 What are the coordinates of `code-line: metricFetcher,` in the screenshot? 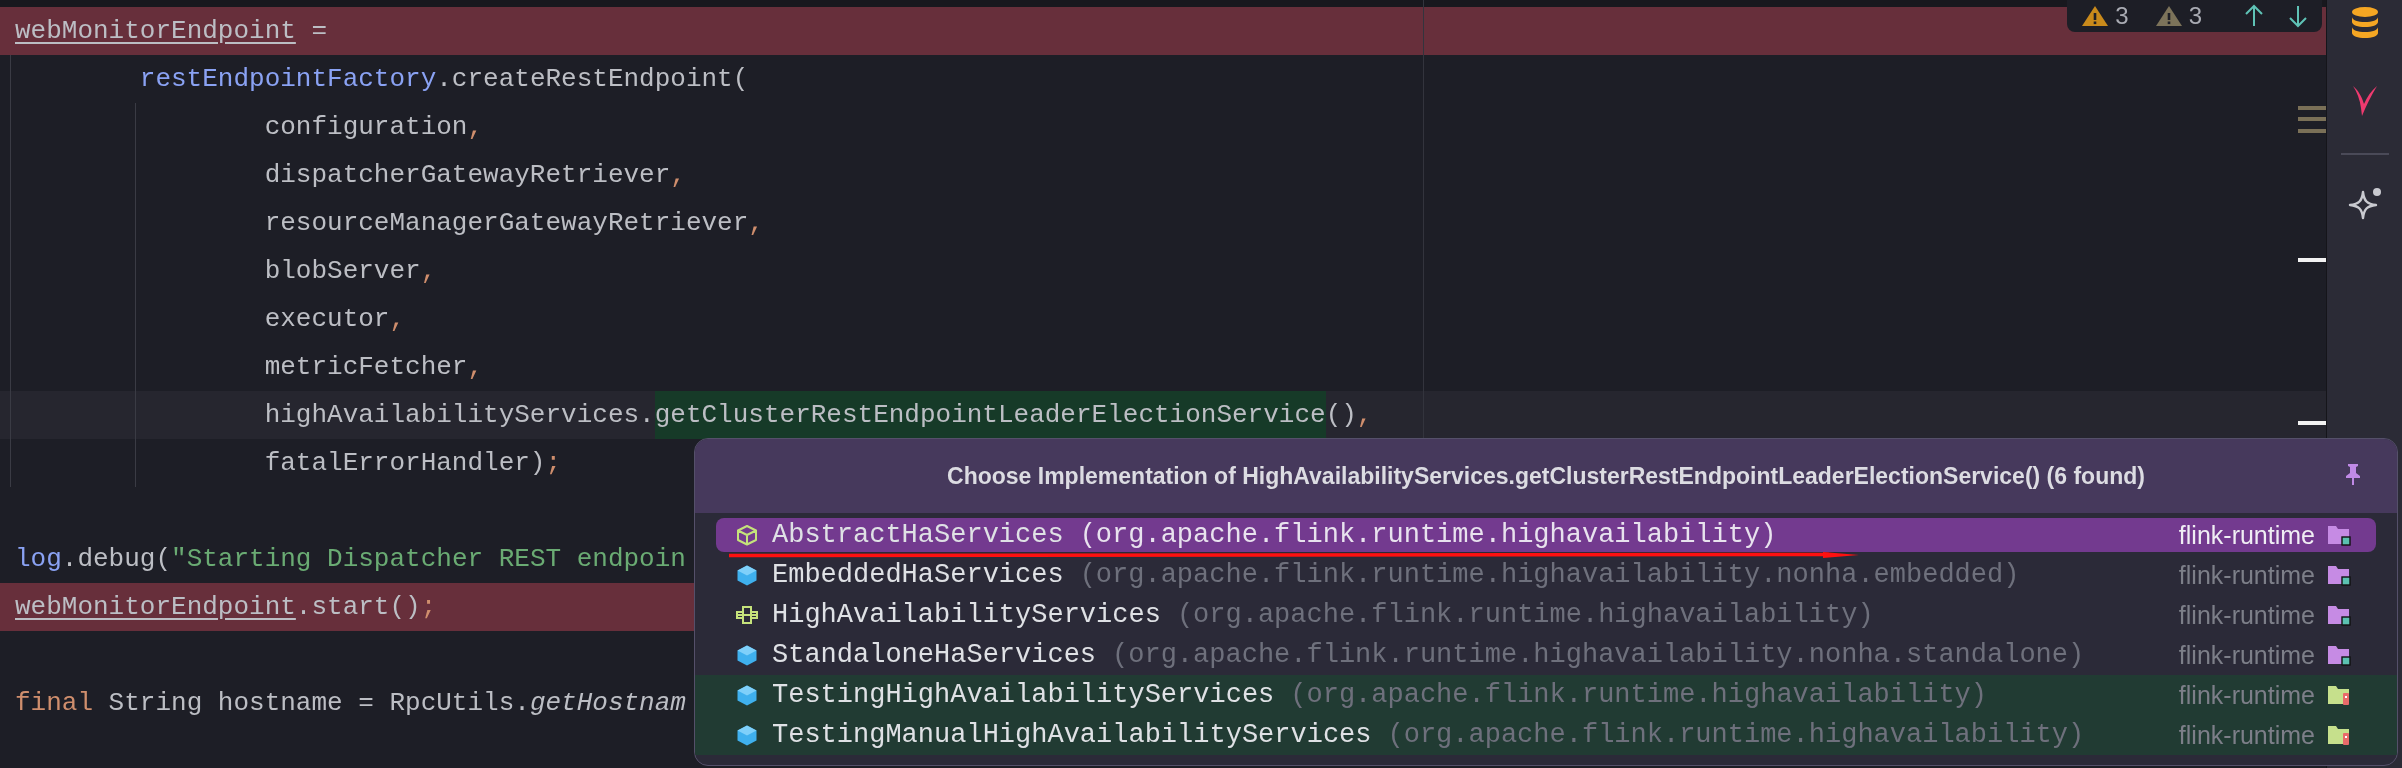 It's located at (374, 367).